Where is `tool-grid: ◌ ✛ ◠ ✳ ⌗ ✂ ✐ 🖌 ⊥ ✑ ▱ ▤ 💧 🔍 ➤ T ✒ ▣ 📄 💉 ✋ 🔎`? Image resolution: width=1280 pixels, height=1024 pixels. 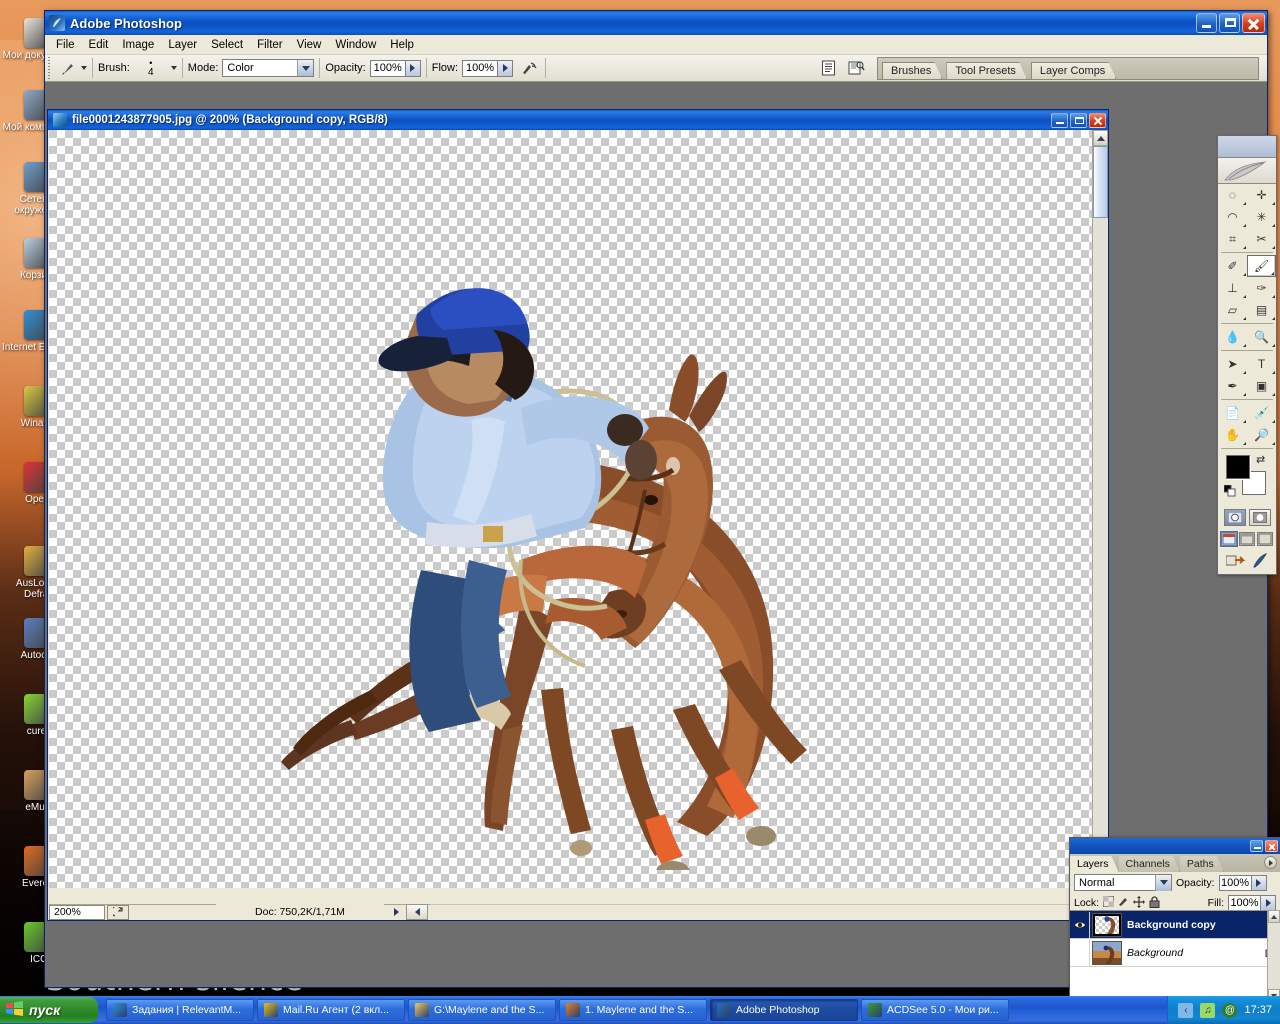
tool-grid: ◌ ✛ ◠ ✳ ⌗ ✂ ✐ 🖌 ⊥ ✑ ▱ ▤ 💧 🔍 ➤ T ✒ ▣ 📄 💉 ✋ 🔎 is located at coordinates (1247, 317).